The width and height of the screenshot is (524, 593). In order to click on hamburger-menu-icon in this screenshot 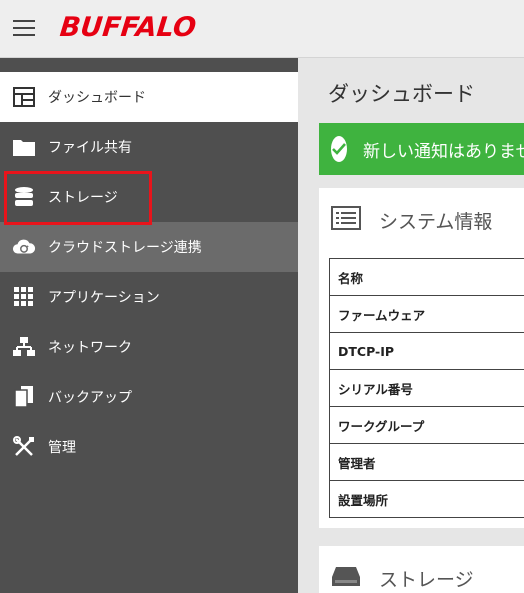, I will do `click(24, 28)`.